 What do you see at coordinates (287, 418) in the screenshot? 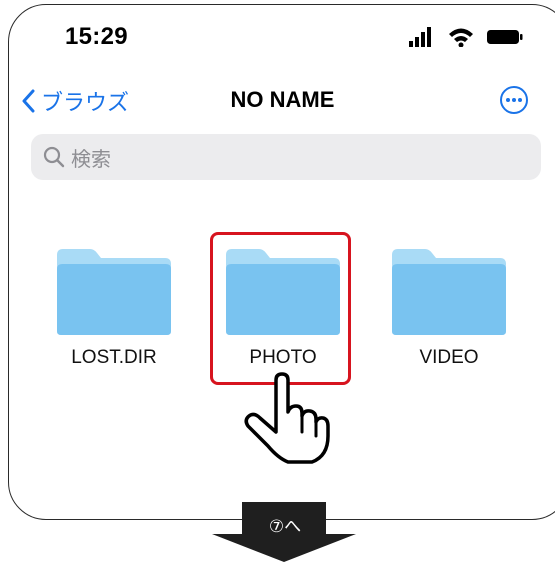
I see `tap-hand-icon` at bounding box center [287, 418].